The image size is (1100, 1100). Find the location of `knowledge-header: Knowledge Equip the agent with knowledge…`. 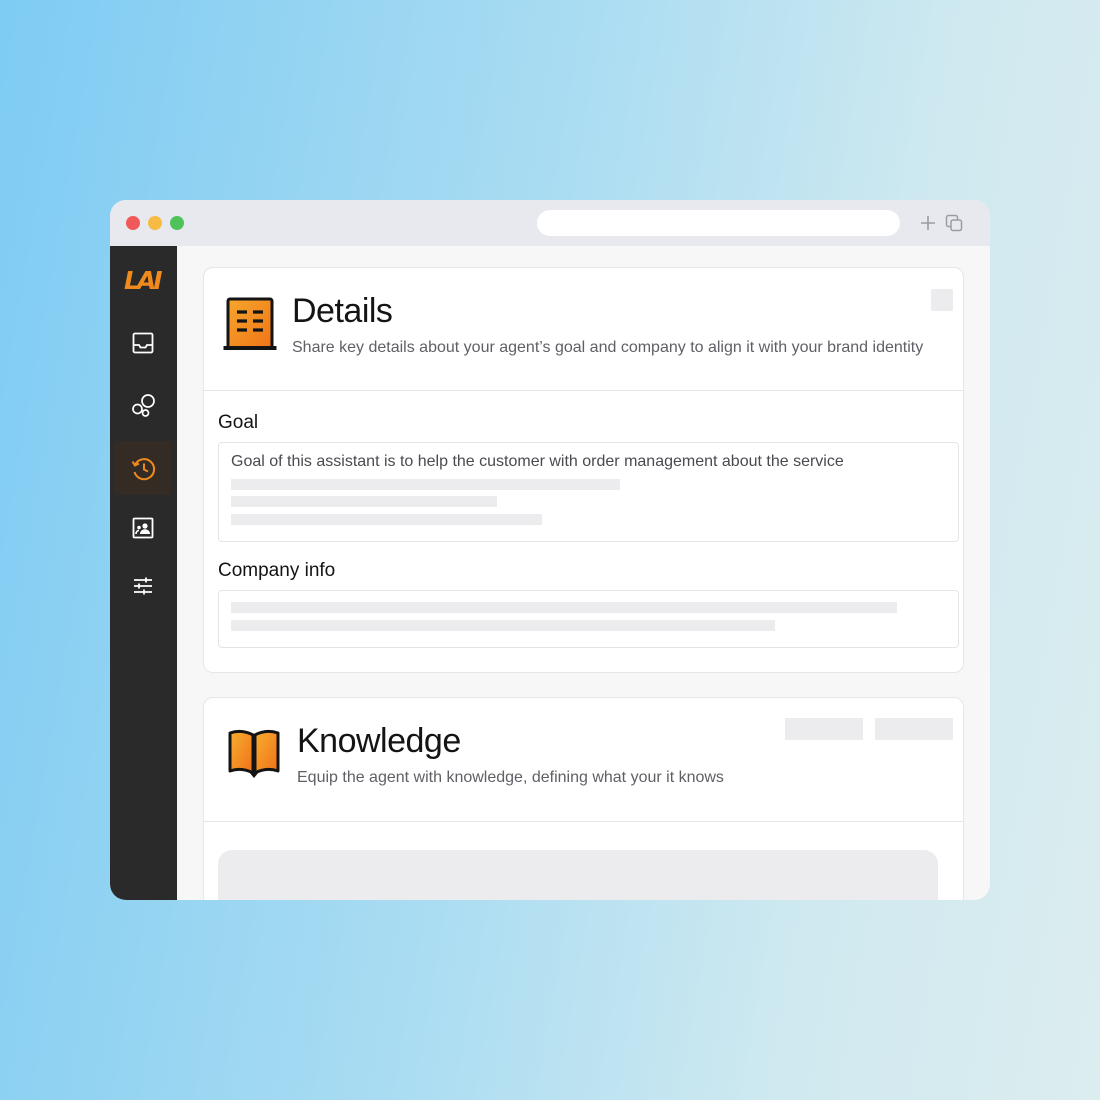

knowledge-header: Knowledge Equip the agent with knowledge… is located at coordinates (583, 760).